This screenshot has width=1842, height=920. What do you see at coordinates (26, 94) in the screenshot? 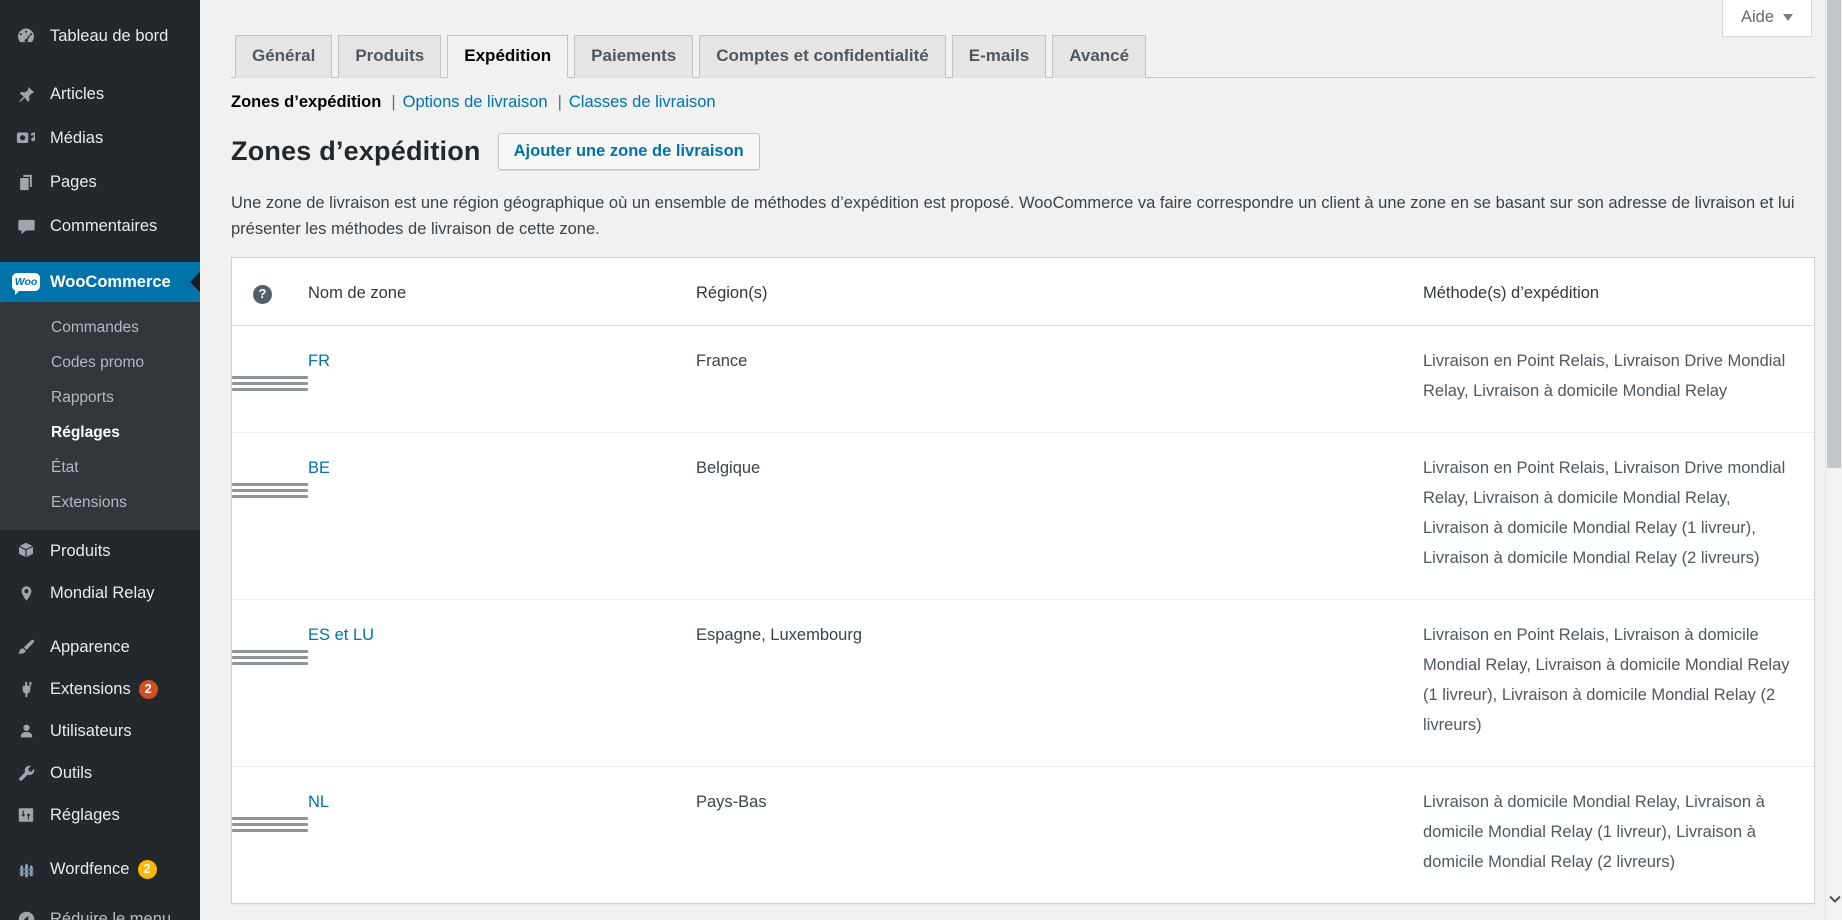
I see `pin-icon` at bounding box center [26, 94].